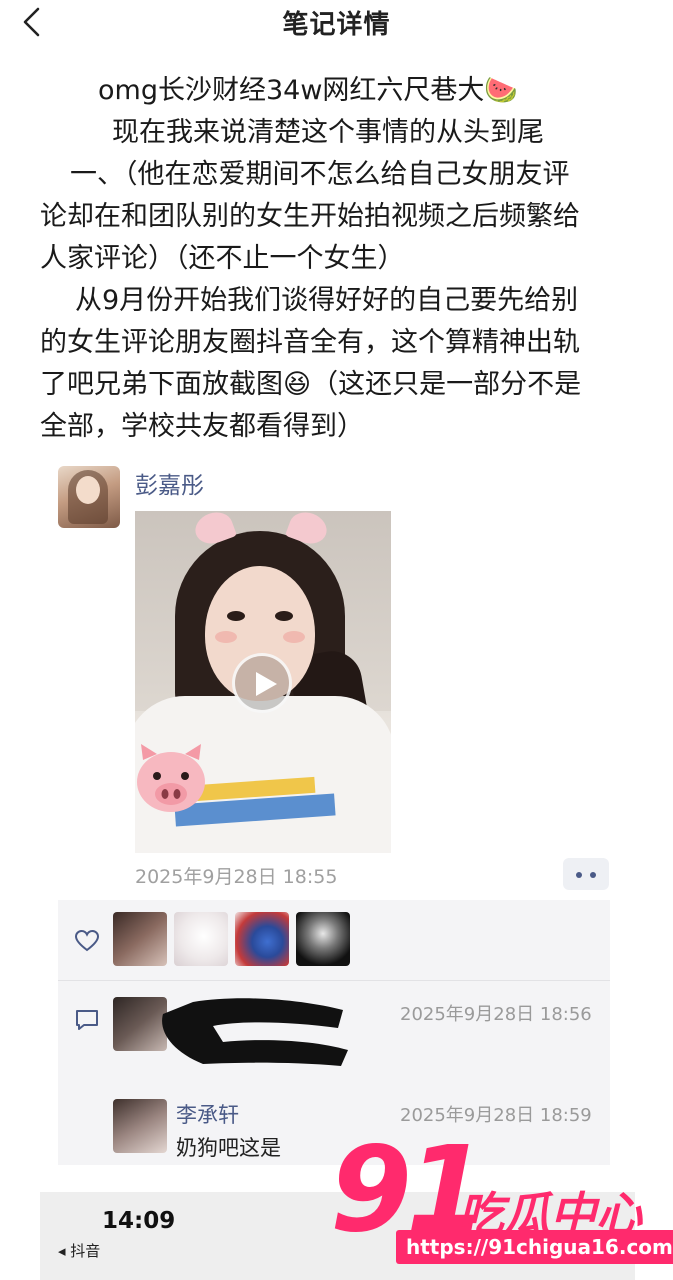 The image size is (673, 1280). I want to click on play-button, so click(262, 683).